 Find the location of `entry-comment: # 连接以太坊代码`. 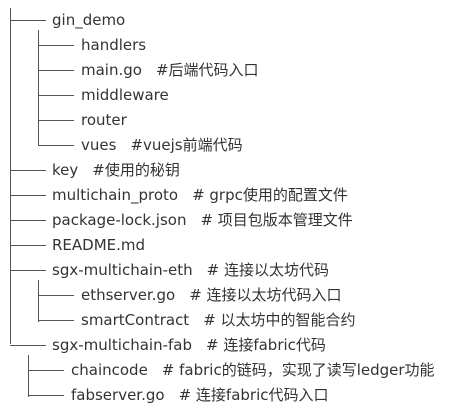

entry-comment: # 连接以太坊代码 is located at coordinates (267, 270).